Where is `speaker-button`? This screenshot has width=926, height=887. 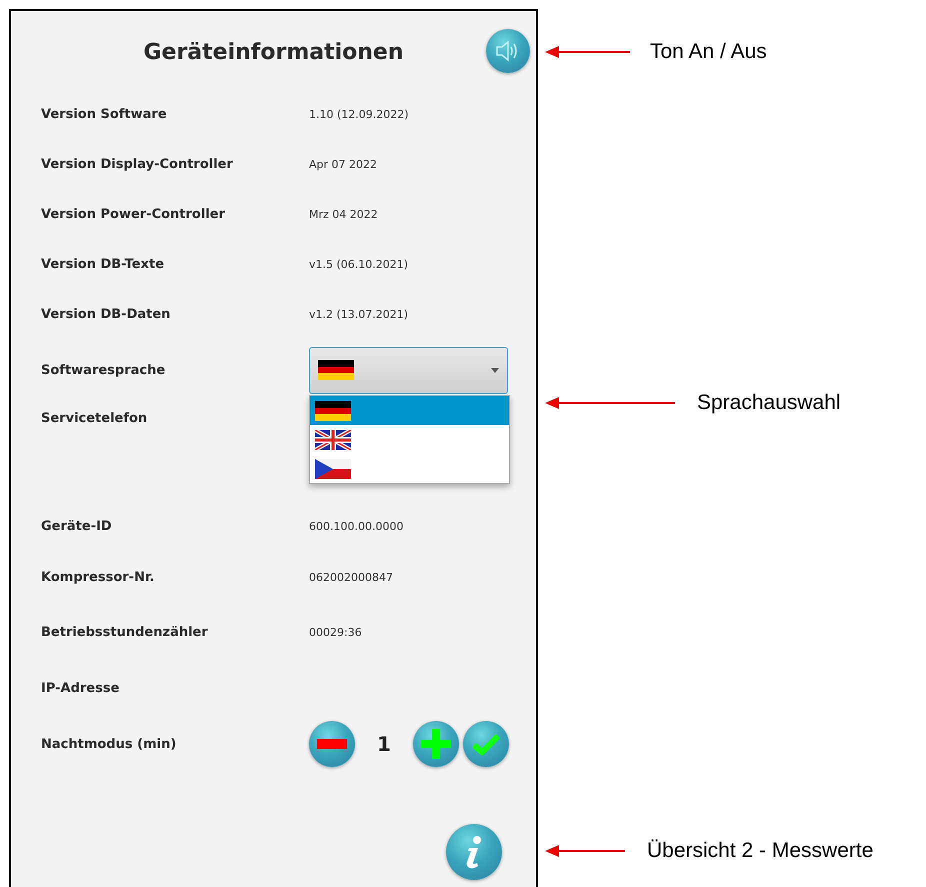
speaker-button is located at coordinates (508, 51).